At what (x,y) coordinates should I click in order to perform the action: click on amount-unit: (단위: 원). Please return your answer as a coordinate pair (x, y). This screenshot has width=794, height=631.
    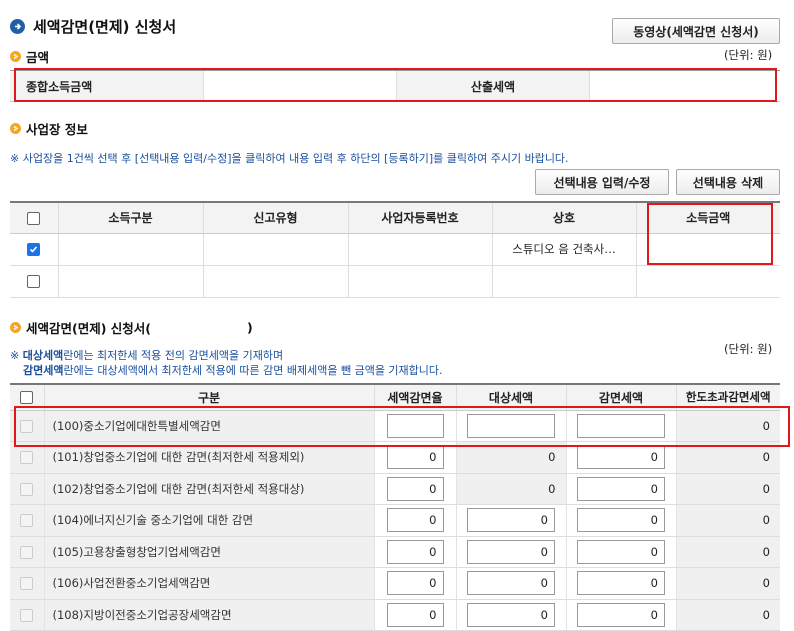
    Looking at the image, I should click on (748, 55).